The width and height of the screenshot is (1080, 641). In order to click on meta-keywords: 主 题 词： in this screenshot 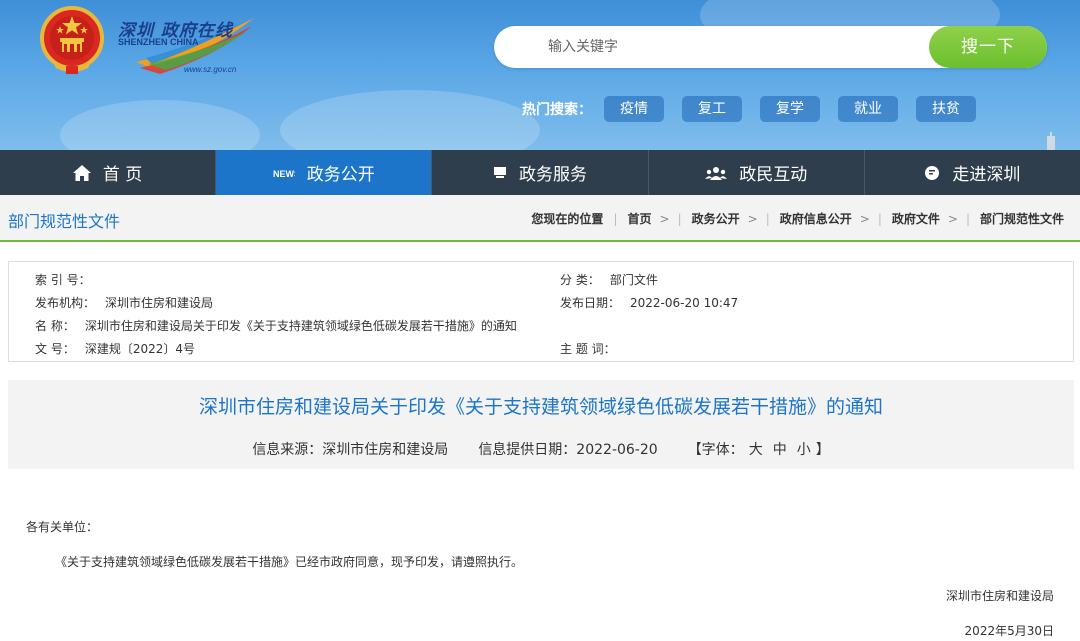, I will do `click(593, 348)`.